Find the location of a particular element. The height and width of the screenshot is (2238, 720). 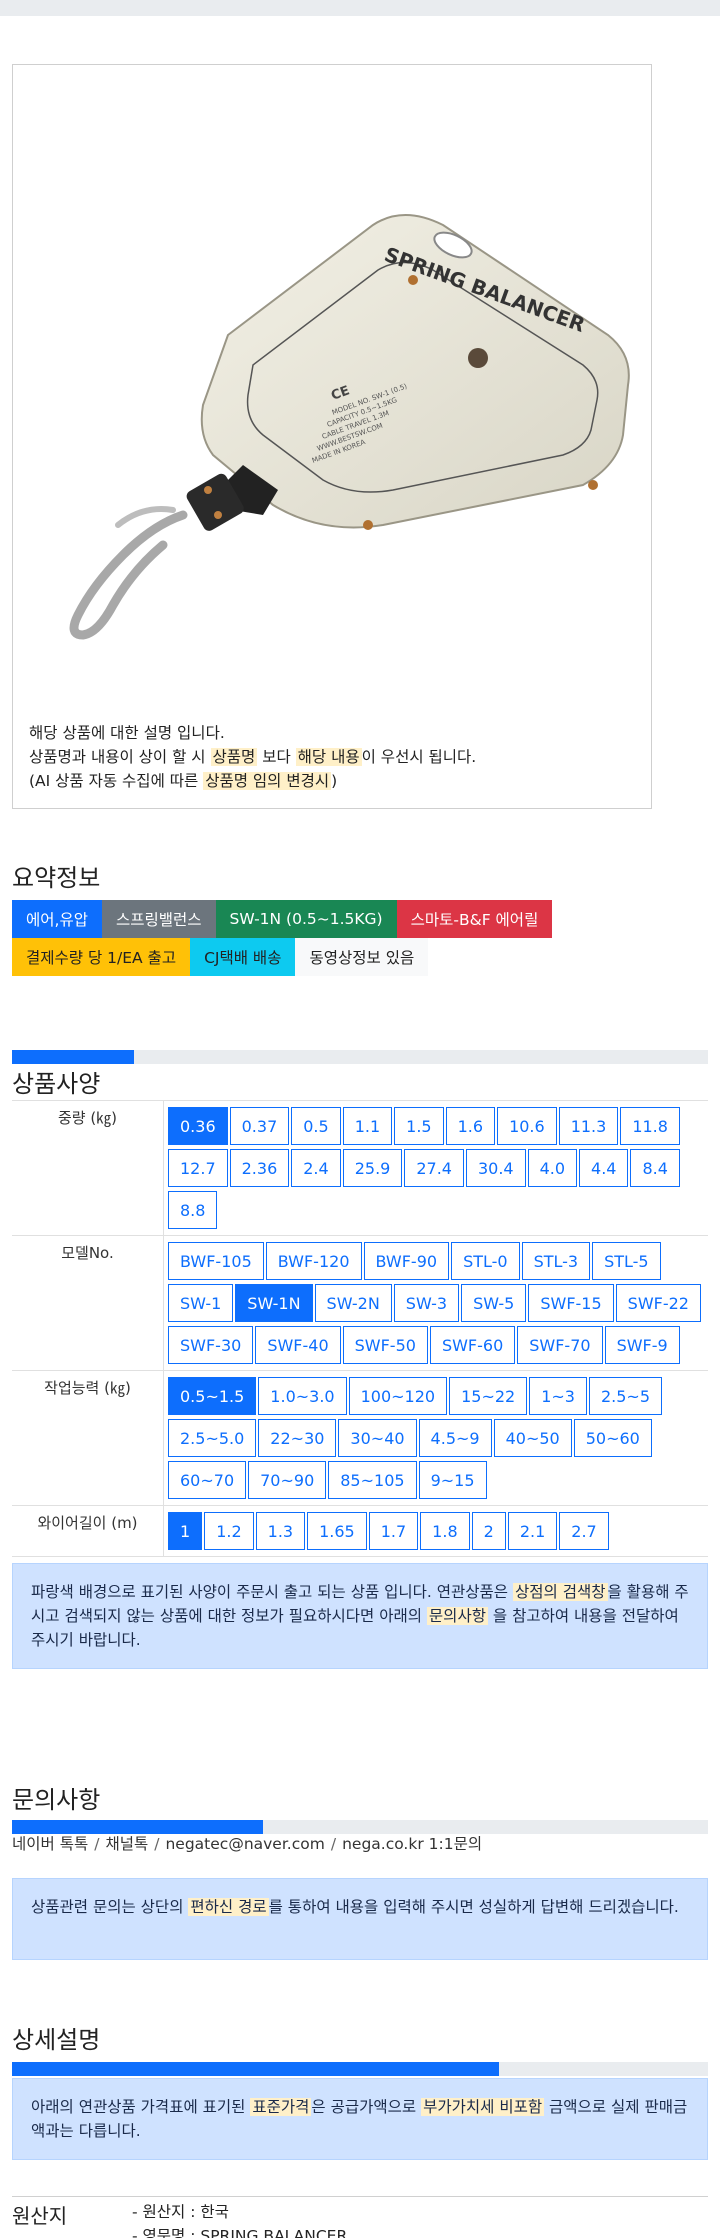

spec-option-button: 1 is located at coordinates (185, 1531).